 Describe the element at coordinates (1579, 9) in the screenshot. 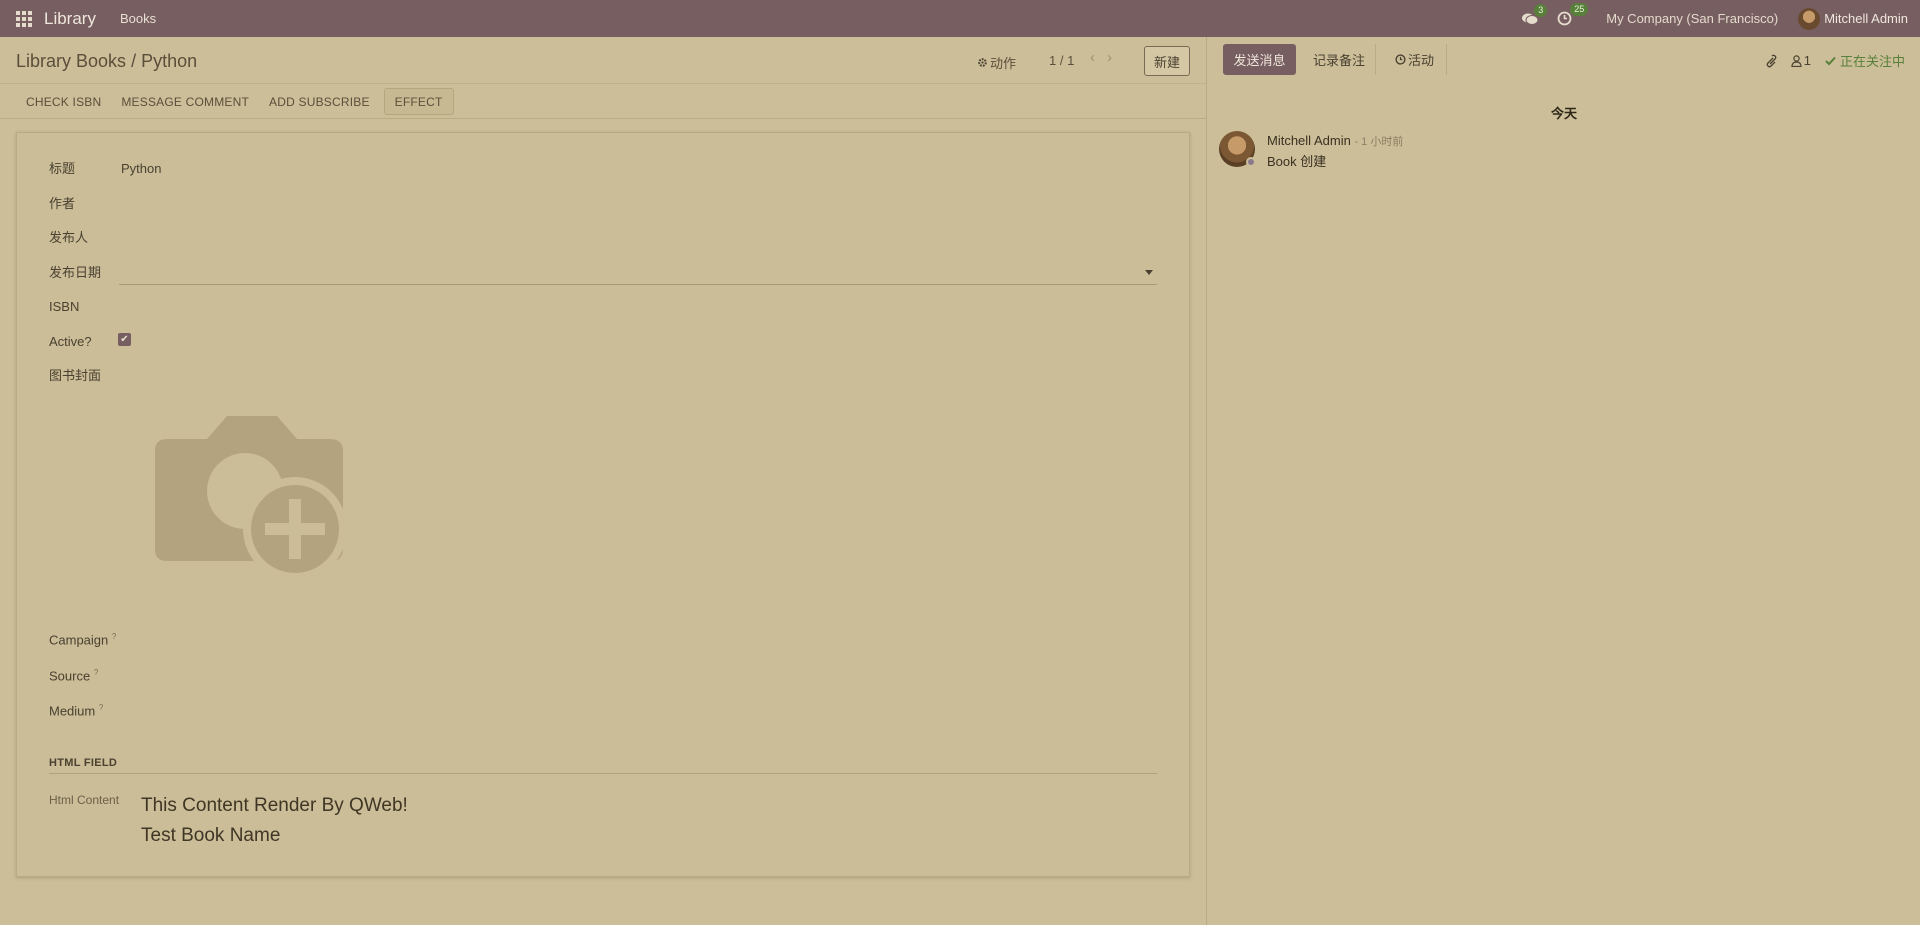

I see `activities-badge: 25` at that location.